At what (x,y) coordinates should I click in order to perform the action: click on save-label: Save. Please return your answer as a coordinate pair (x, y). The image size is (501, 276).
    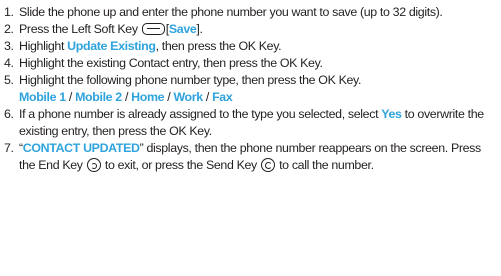
    Looking at the image, I should click on (182, 29).